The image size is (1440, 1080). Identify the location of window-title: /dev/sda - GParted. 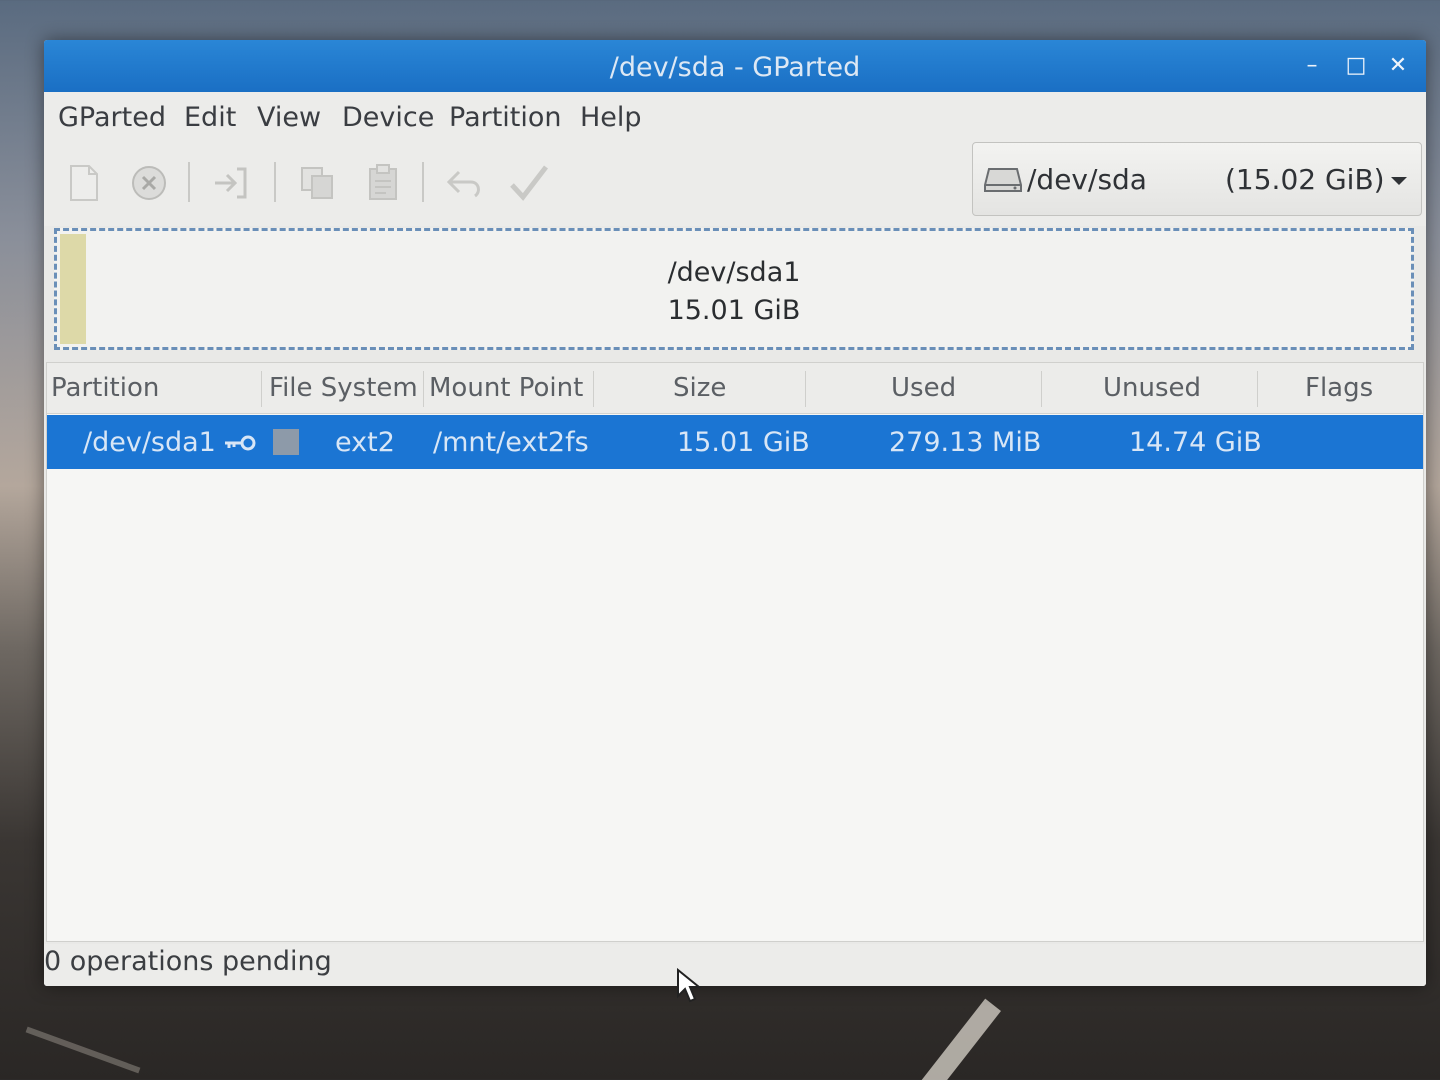
(735, 67).